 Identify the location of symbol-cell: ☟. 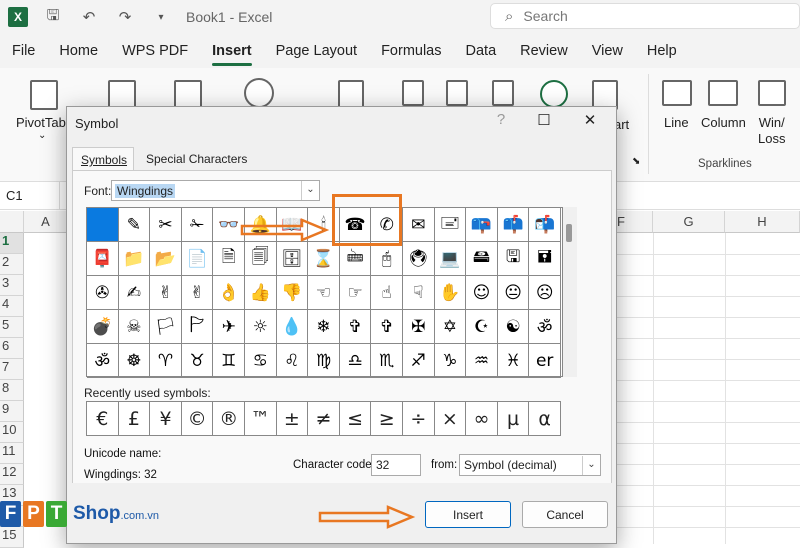
(419, 293).